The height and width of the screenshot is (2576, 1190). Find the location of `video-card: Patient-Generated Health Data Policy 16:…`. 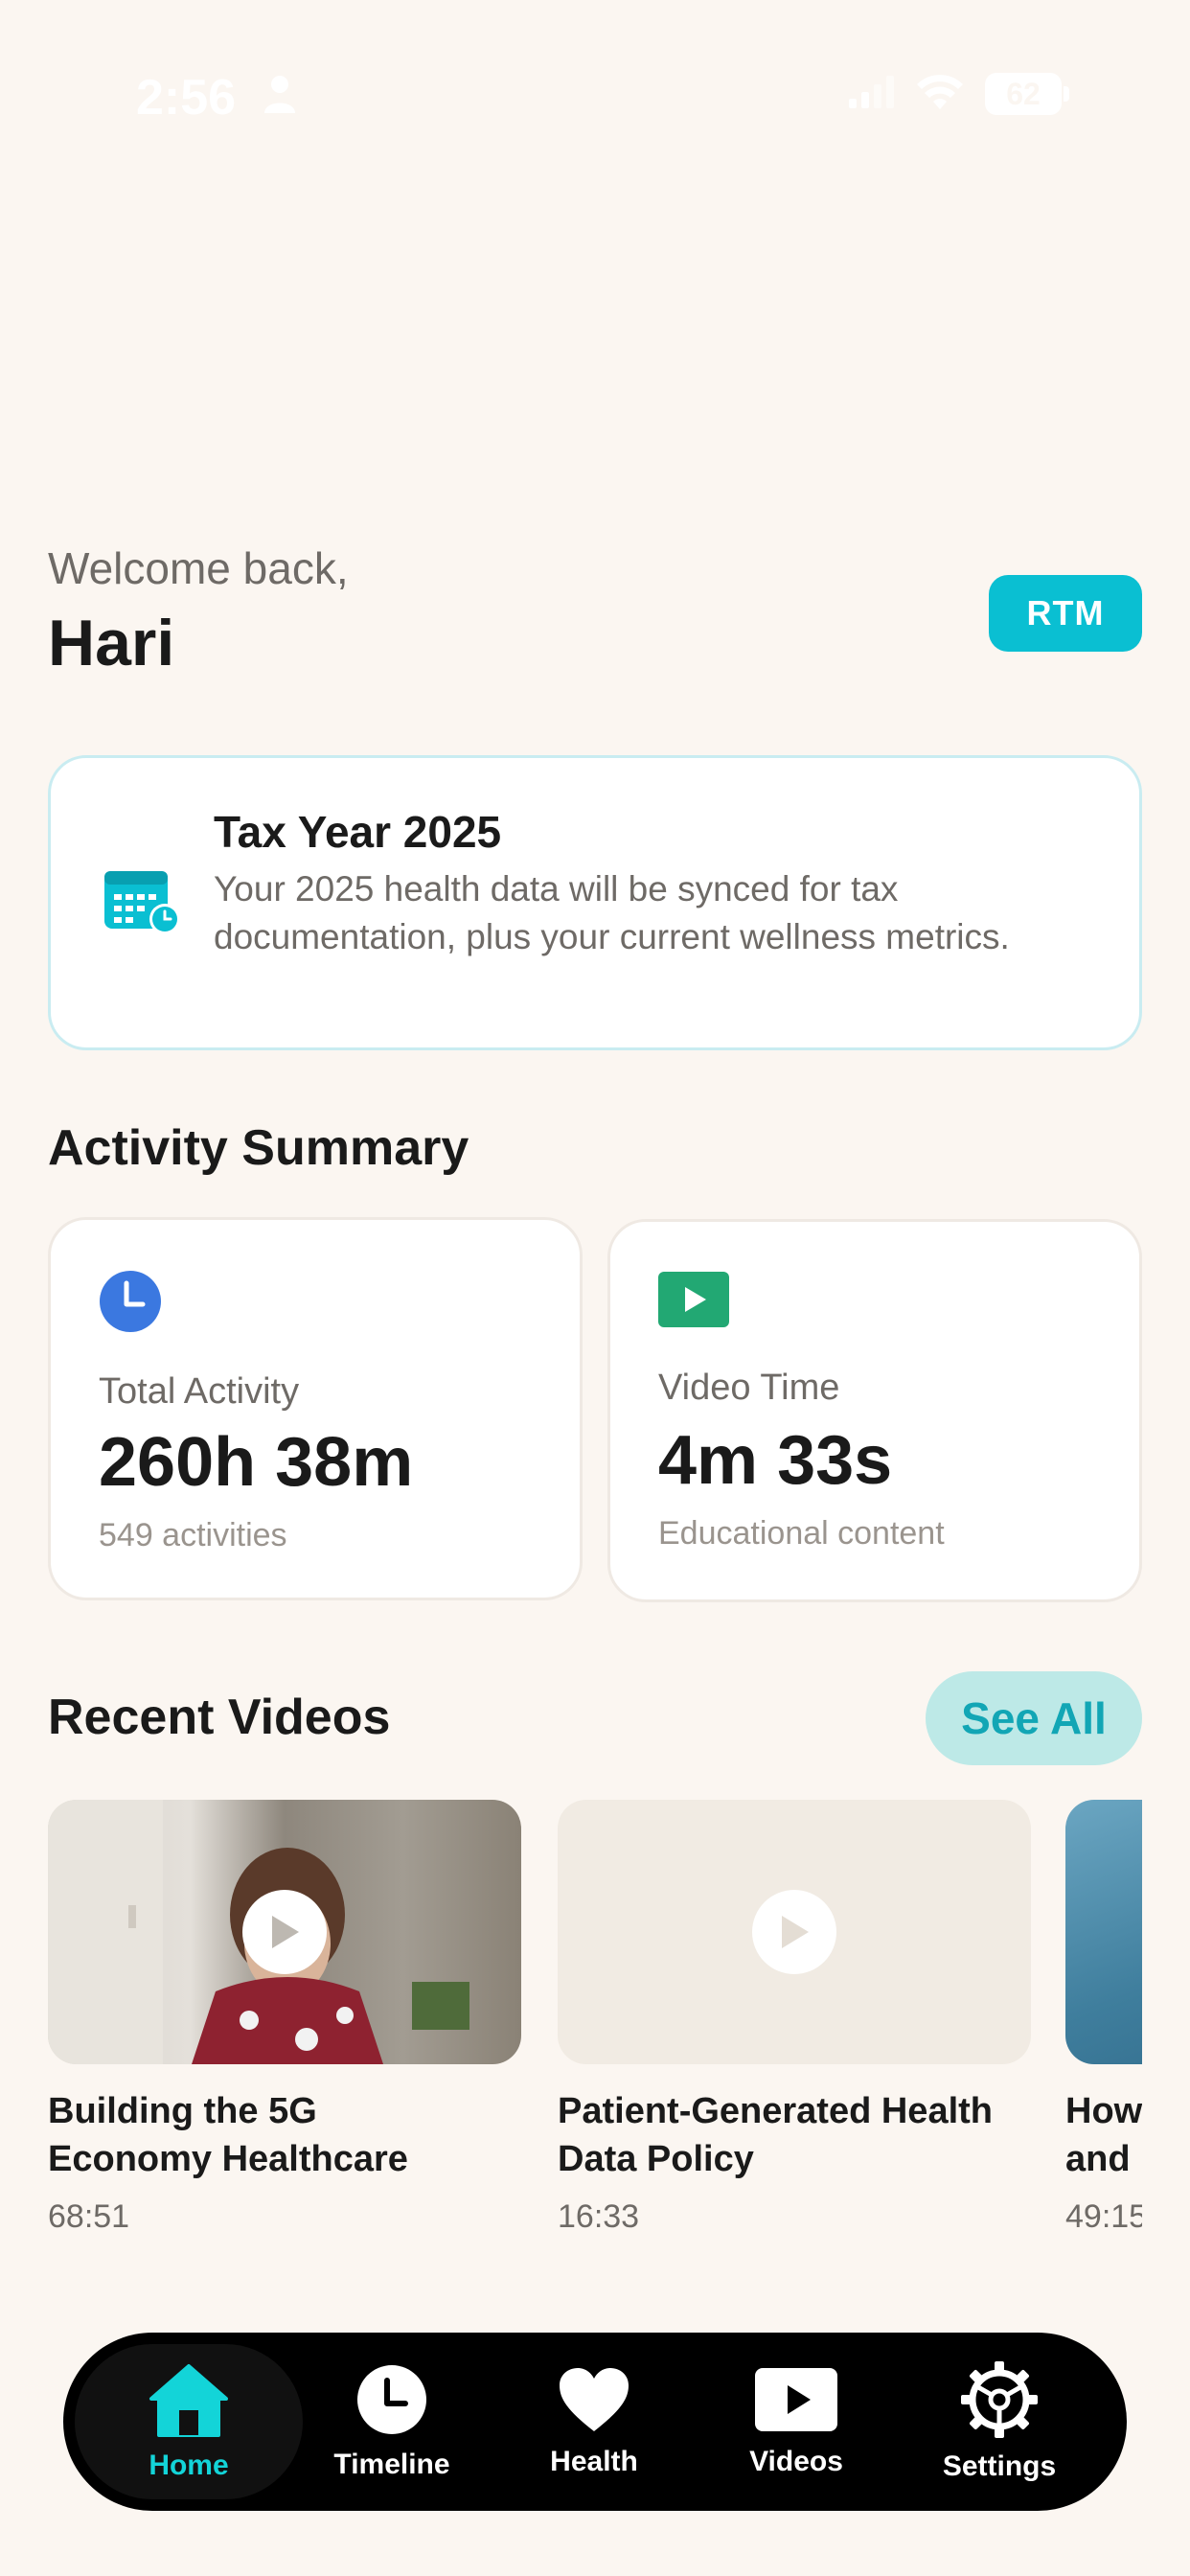

video-card: Patient-Generated Health Data Policy 16:… is located at coordinates (795, 2018).